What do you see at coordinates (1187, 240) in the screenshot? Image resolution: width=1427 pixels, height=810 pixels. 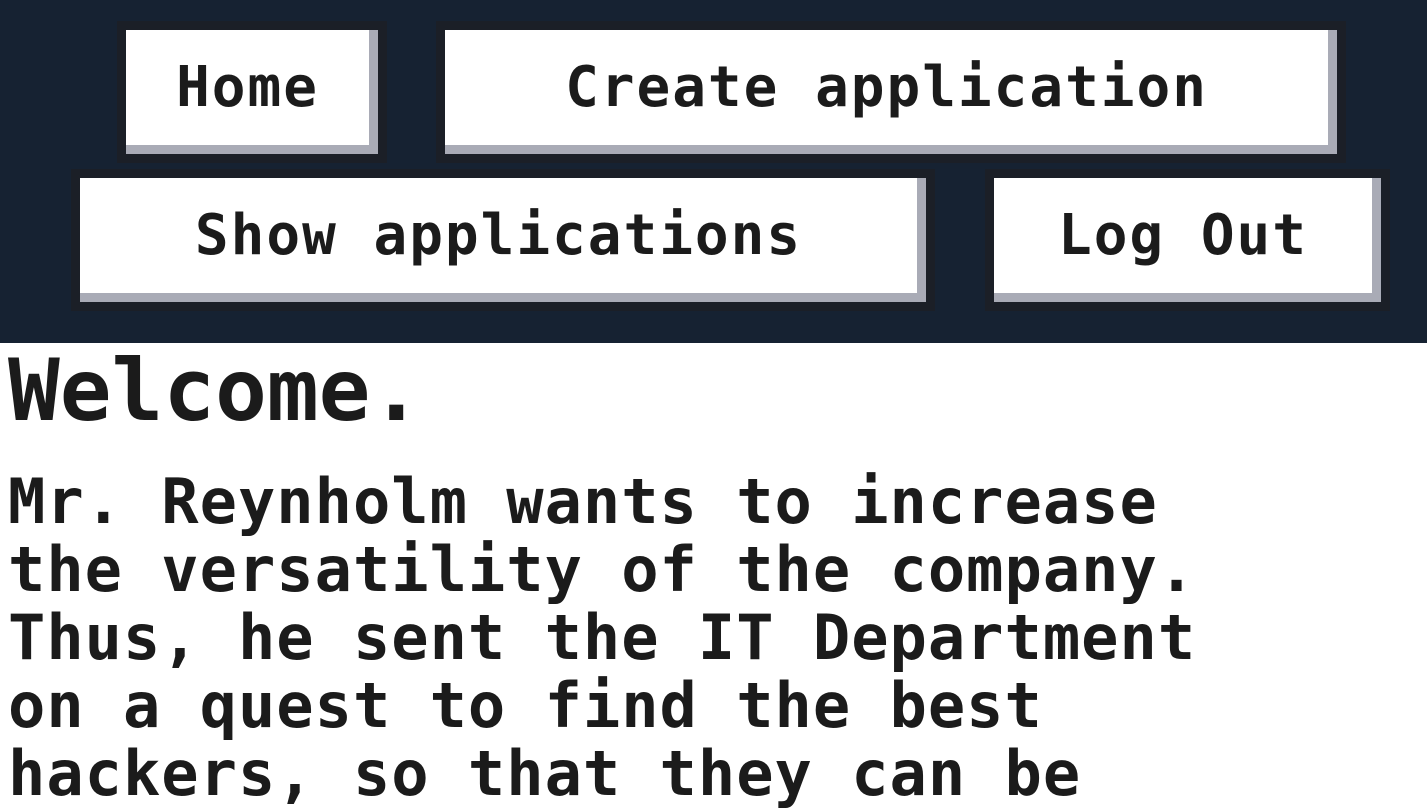 I see `log-out-button: Log Out` at bounding box center [1187, 240].